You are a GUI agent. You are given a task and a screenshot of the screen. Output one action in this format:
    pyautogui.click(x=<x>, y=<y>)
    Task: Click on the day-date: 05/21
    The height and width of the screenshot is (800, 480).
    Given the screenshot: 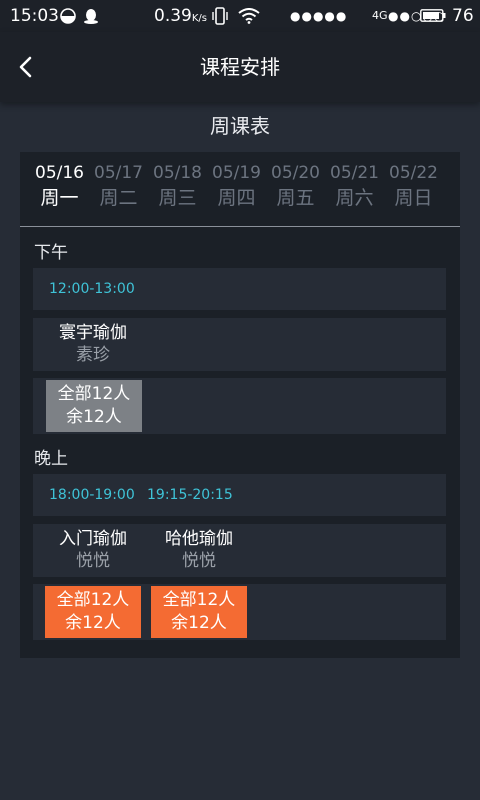 What is the action you would take?
    pyautogui.click(x=354, y=173)
    